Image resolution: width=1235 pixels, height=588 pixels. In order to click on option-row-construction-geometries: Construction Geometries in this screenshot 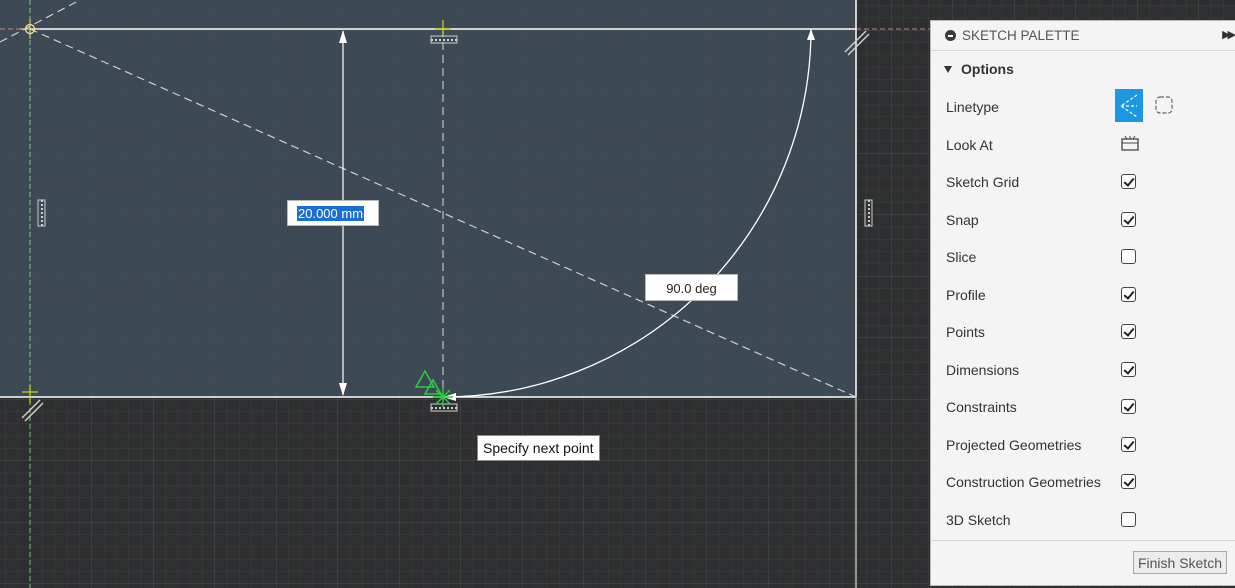, I will do `click(1083, 482)`.